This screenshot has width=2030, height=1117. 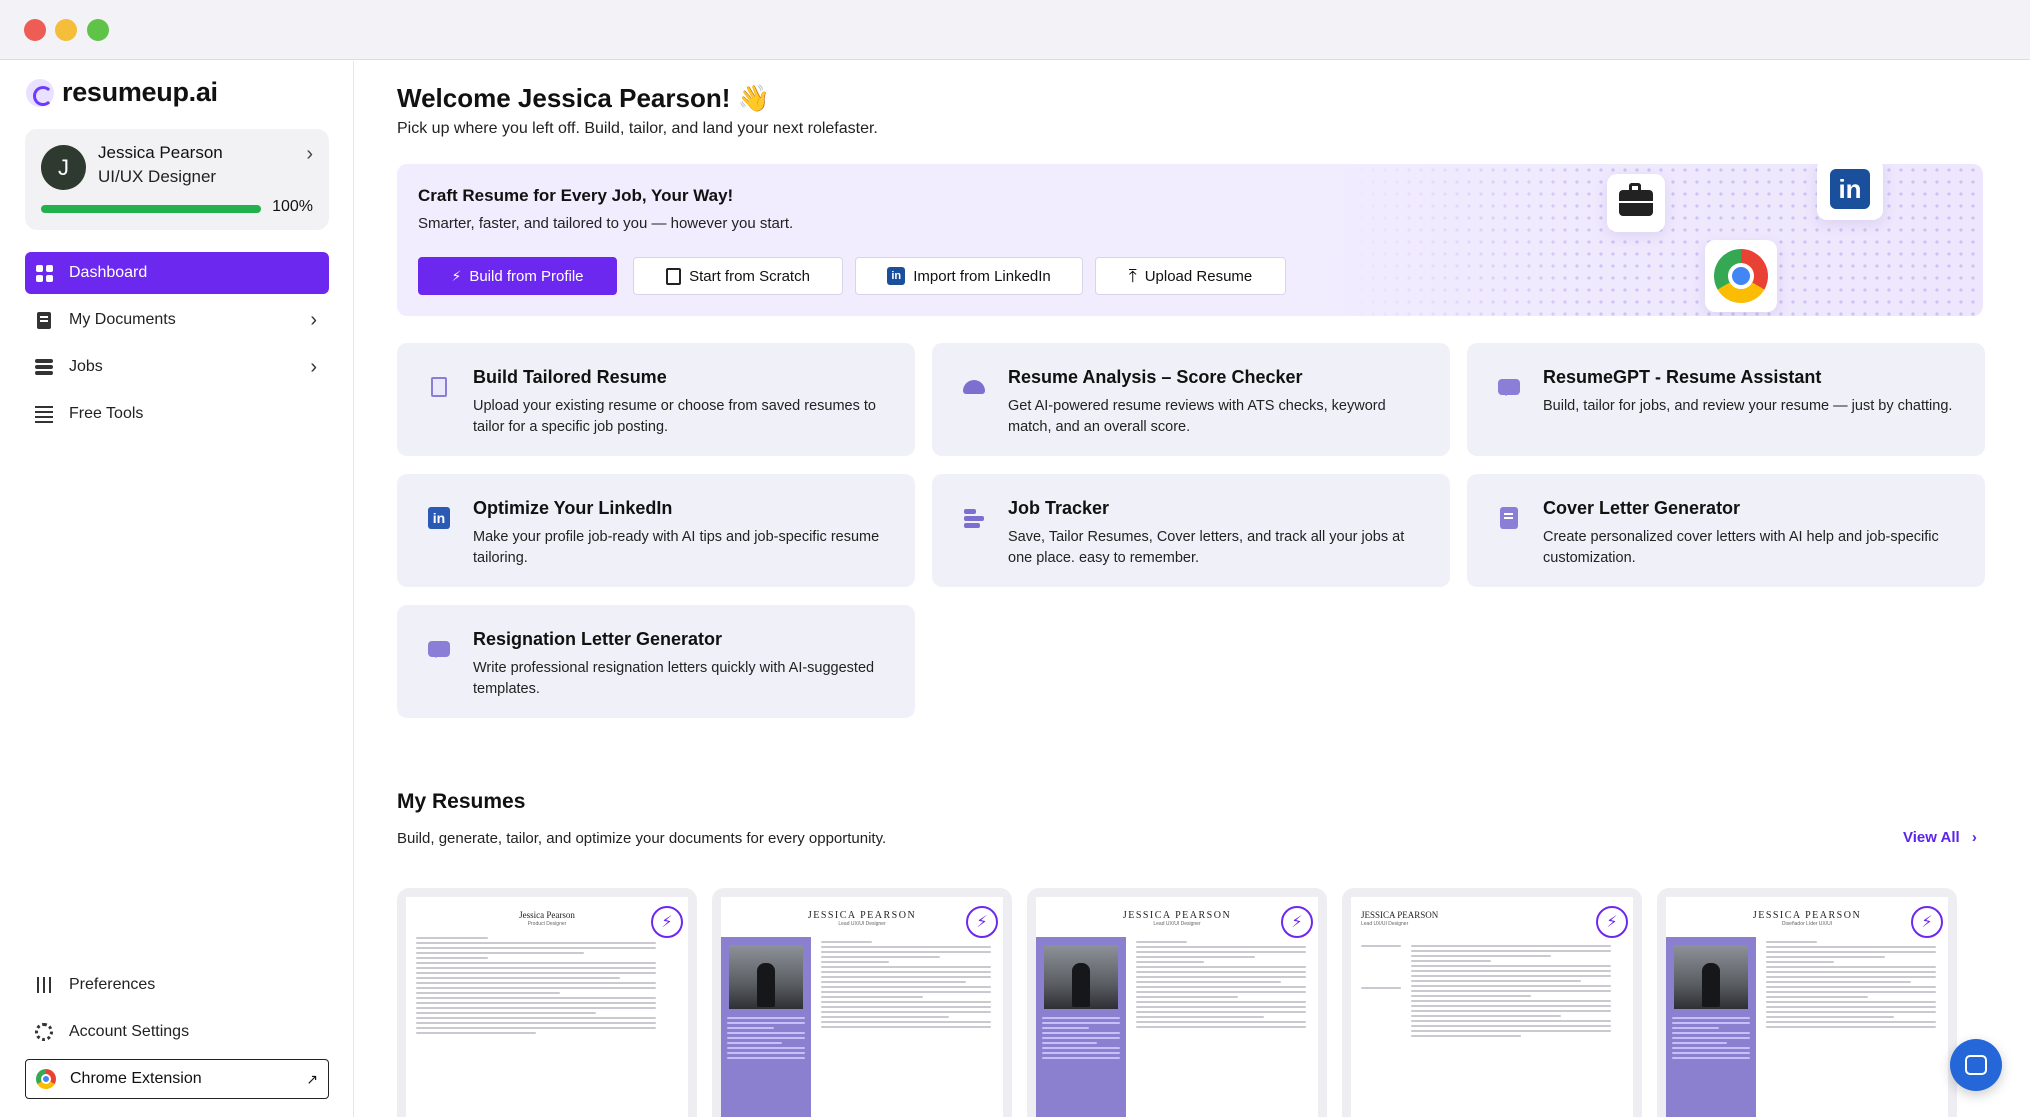 What do you see at coordinates (177, 367) in the screenshot?
I see `sidebar-item-jobs: Jobs ›` at bounding box center [177, 367].